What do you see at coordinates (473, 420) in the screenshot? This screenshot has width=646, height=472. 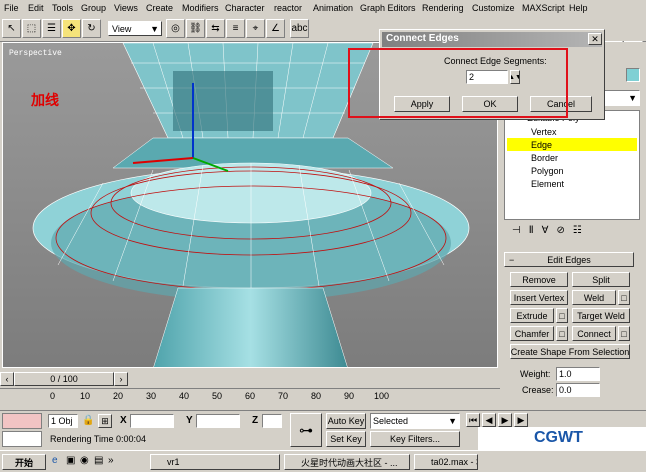 I see `go-to-start-icon: ⏮` at bounding box center [473, 420].